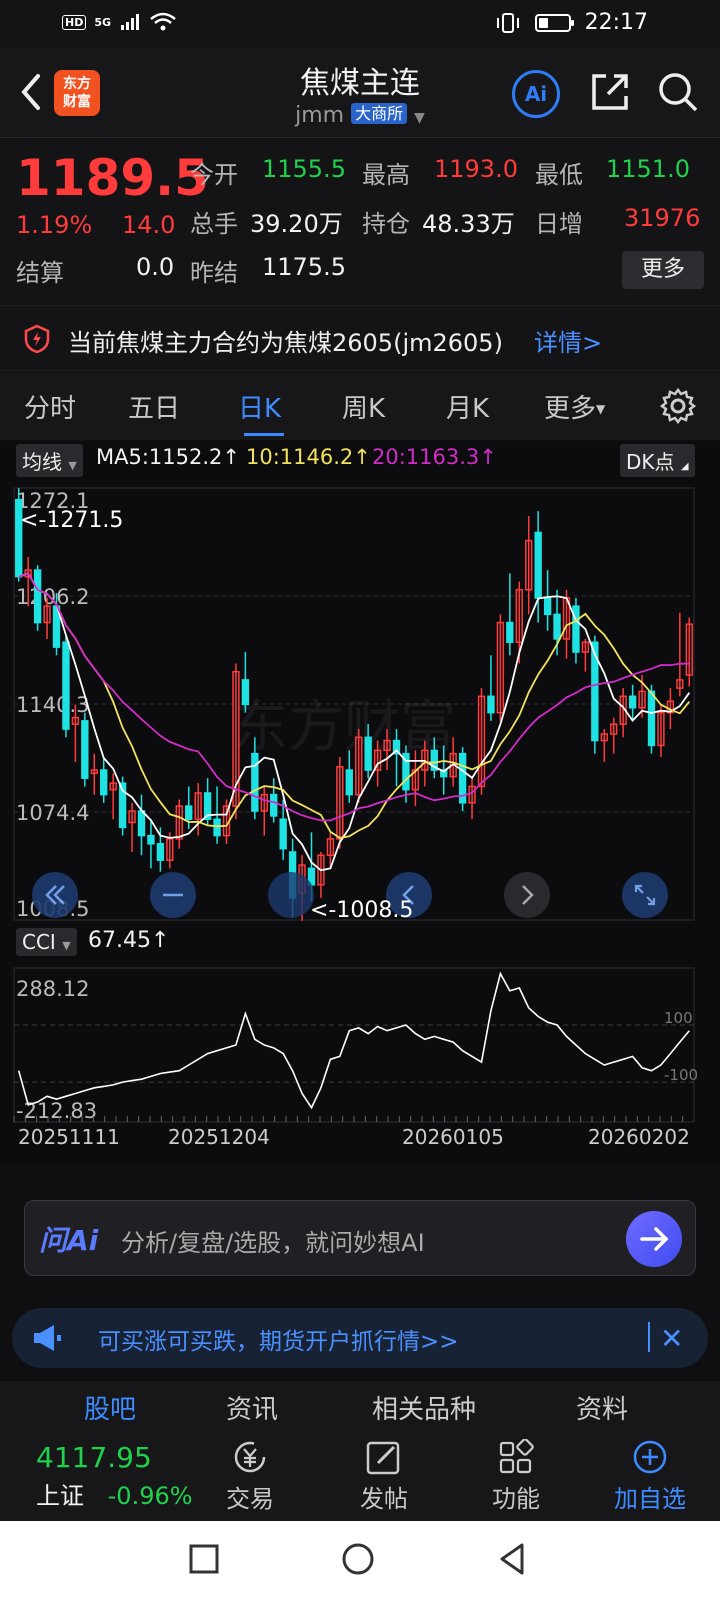 Image resolution: width=720 pixels, height=1600 pixels. I want to click on promo-text: 可买涨可买跌，期货开户抓行情>>, so click(278, 1342).